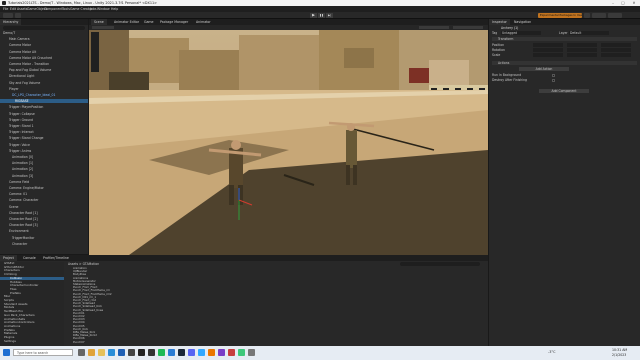  I want to click on hierarchy-item: RIGBASE, so click(44, 101).